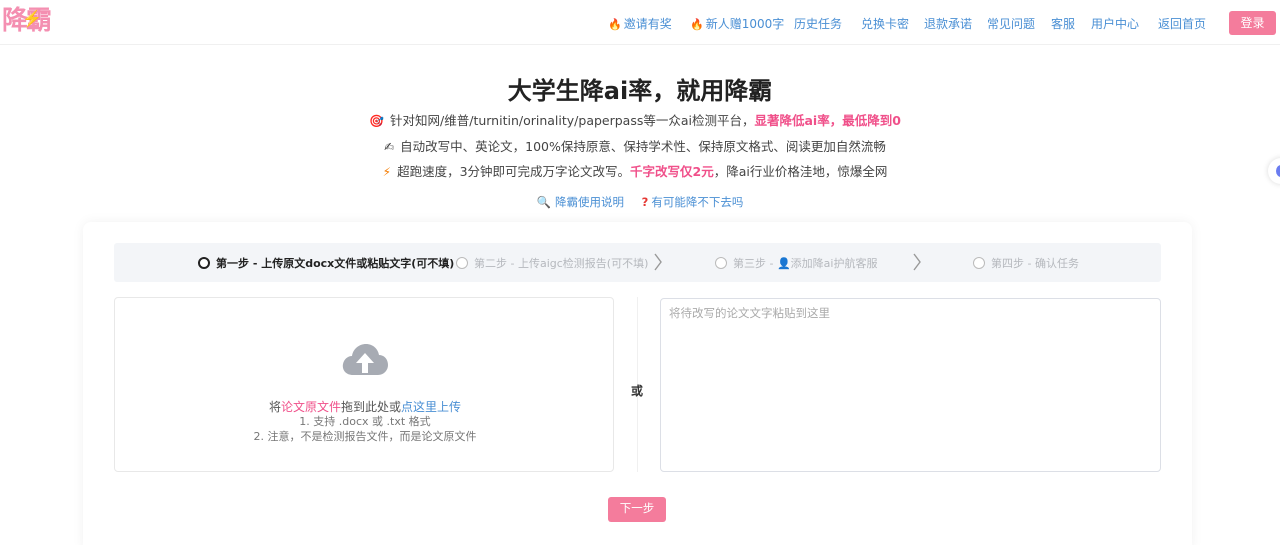 The image size is (1280, 545). I want to click on logo: 降霸 ⚡, so click(27, 21).